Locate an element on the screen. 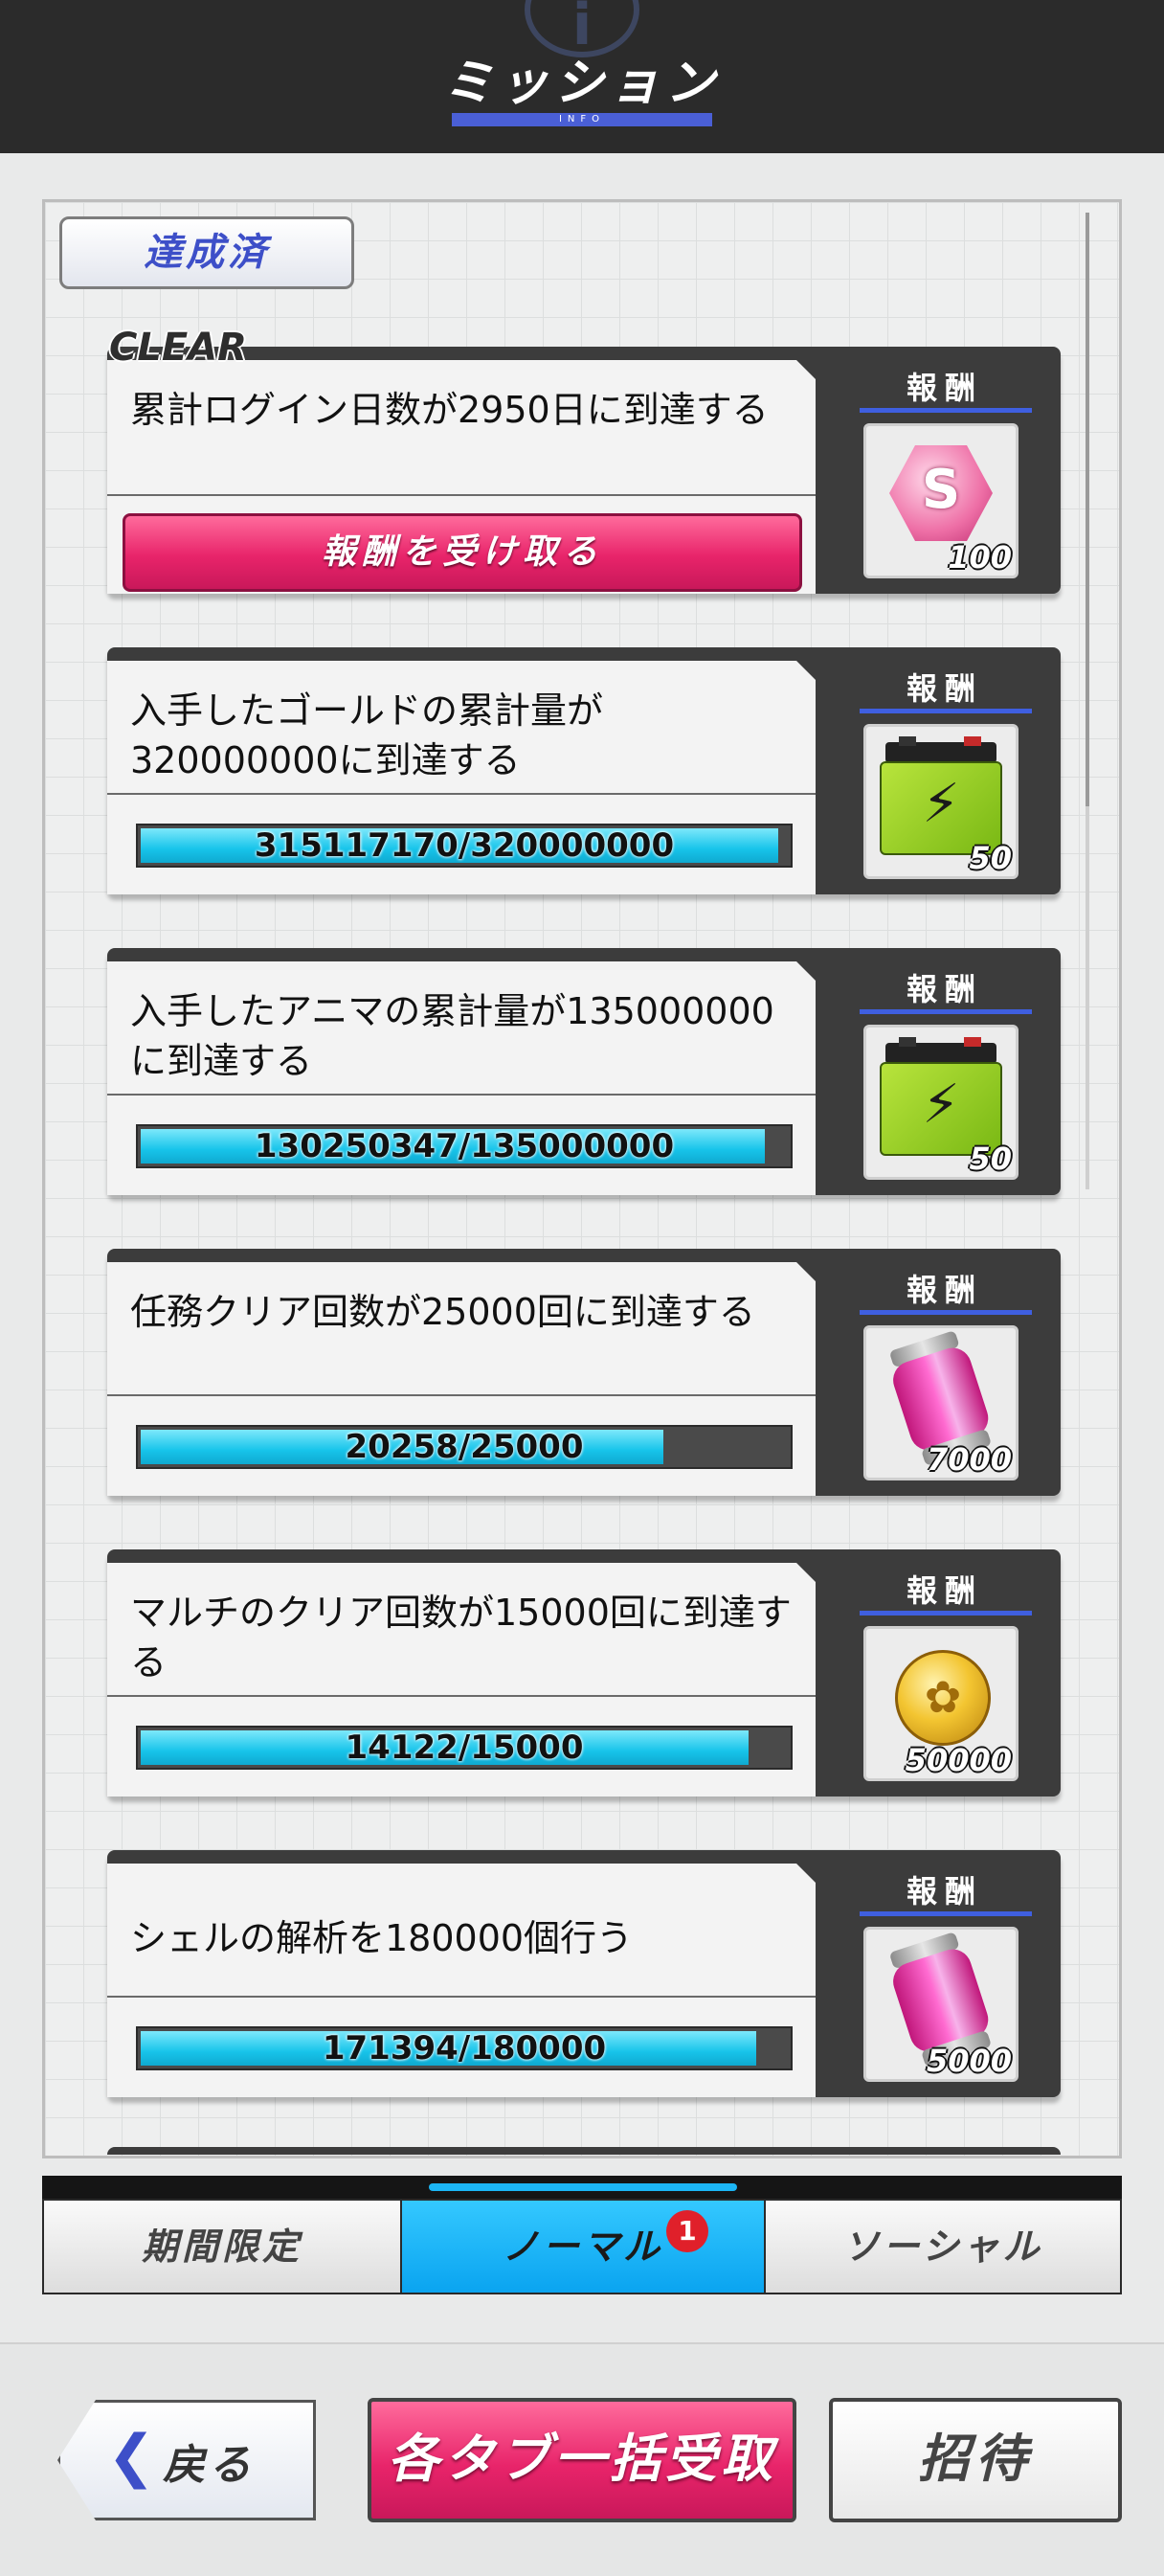 Image resolution: width=1164 pixels, height=2576 pixels. progress-text: 171394/180000 is located at coordinates (464, 2048).